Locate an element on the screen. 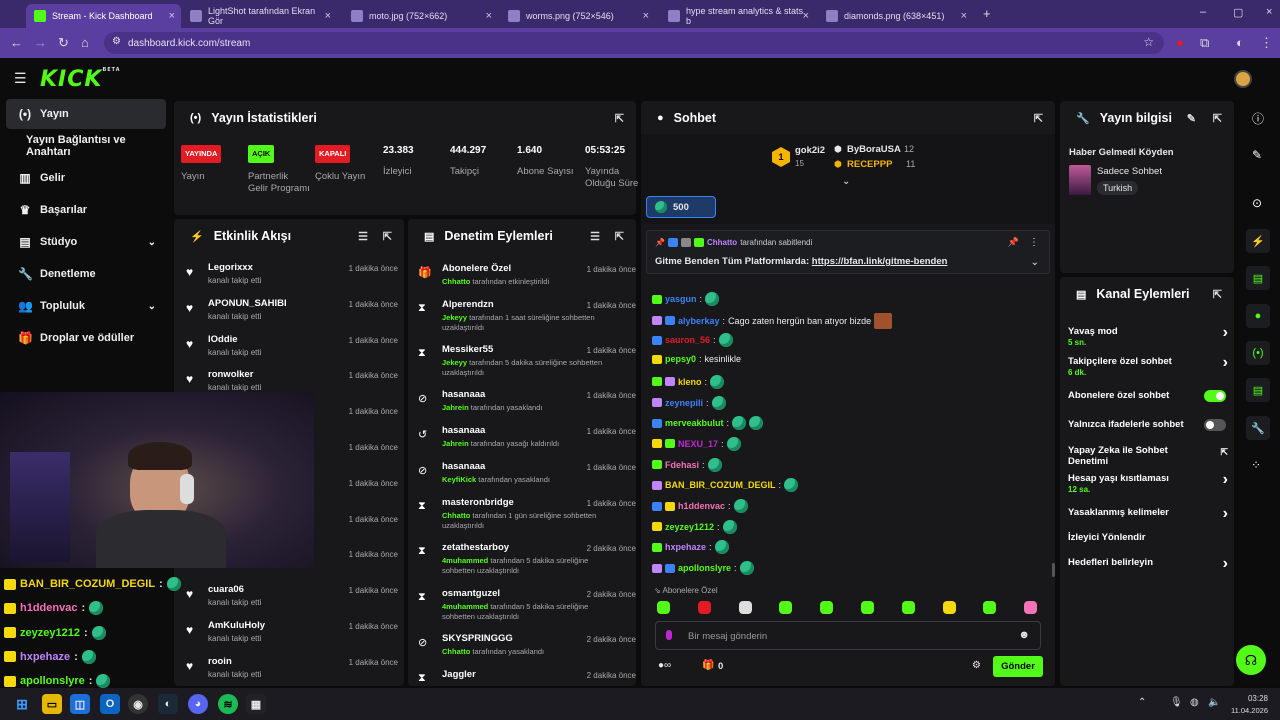 This screenshot has width=1280, height=720. support-headset-icon: ☊ is located at coordinates (1251, 660).